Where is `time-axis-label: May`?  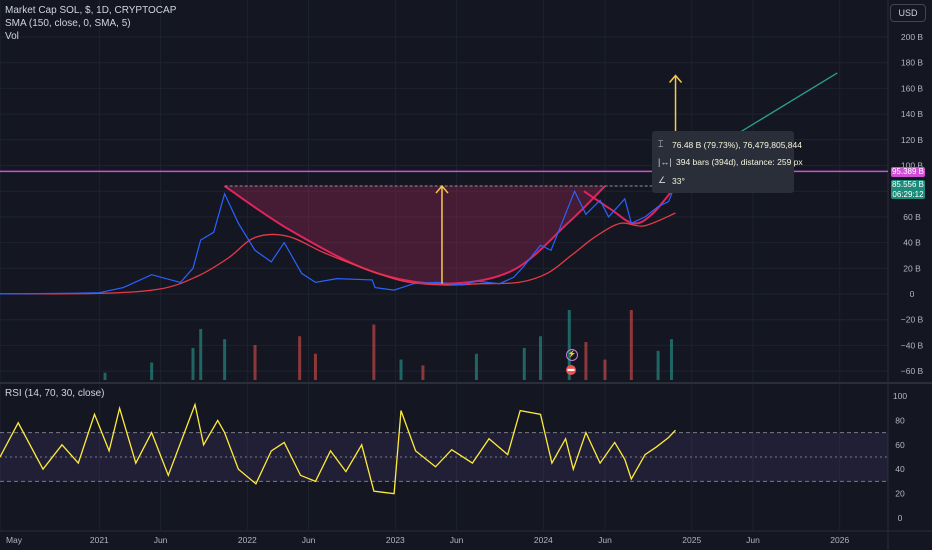
time-axis-label: May is located at coordinates (14, 540).